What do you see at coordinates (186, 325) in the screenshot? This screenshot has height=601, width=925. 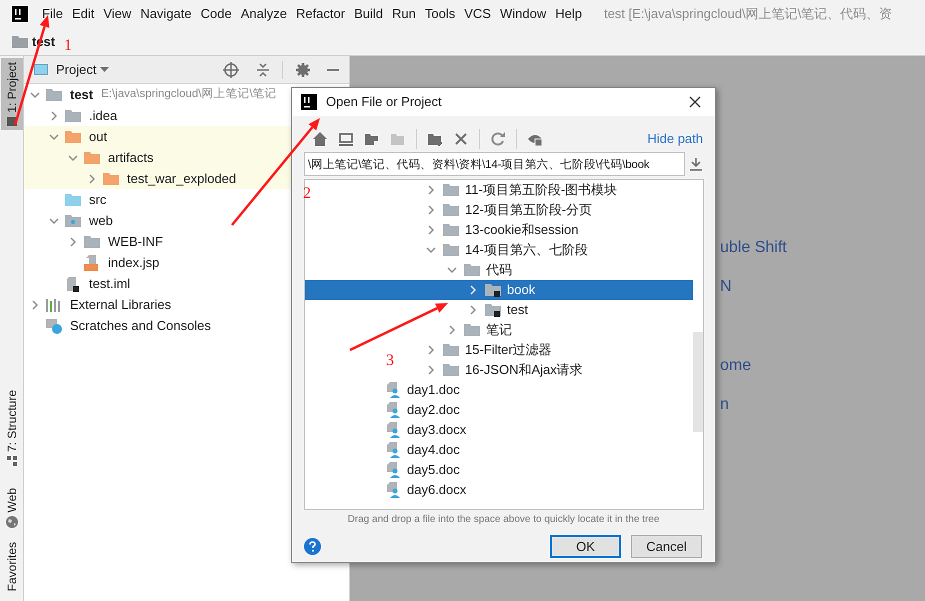 I see `tree-row: Scratches and Consoles` at bounding box center [186, 325].